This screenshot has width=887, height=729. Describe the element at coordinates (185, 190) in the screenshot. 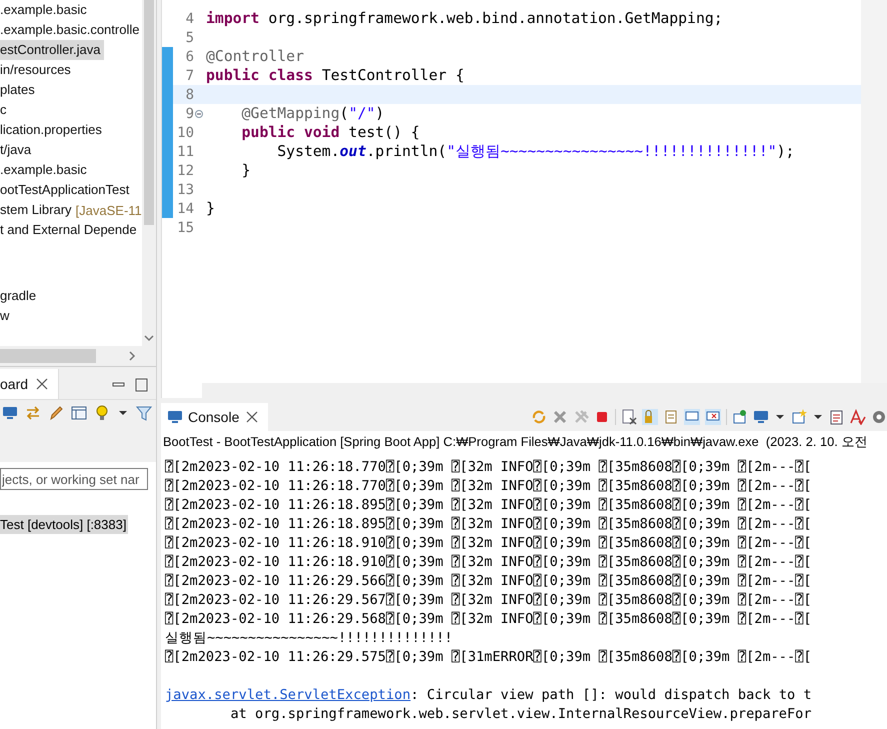

I see `line-number: 13` at that location.